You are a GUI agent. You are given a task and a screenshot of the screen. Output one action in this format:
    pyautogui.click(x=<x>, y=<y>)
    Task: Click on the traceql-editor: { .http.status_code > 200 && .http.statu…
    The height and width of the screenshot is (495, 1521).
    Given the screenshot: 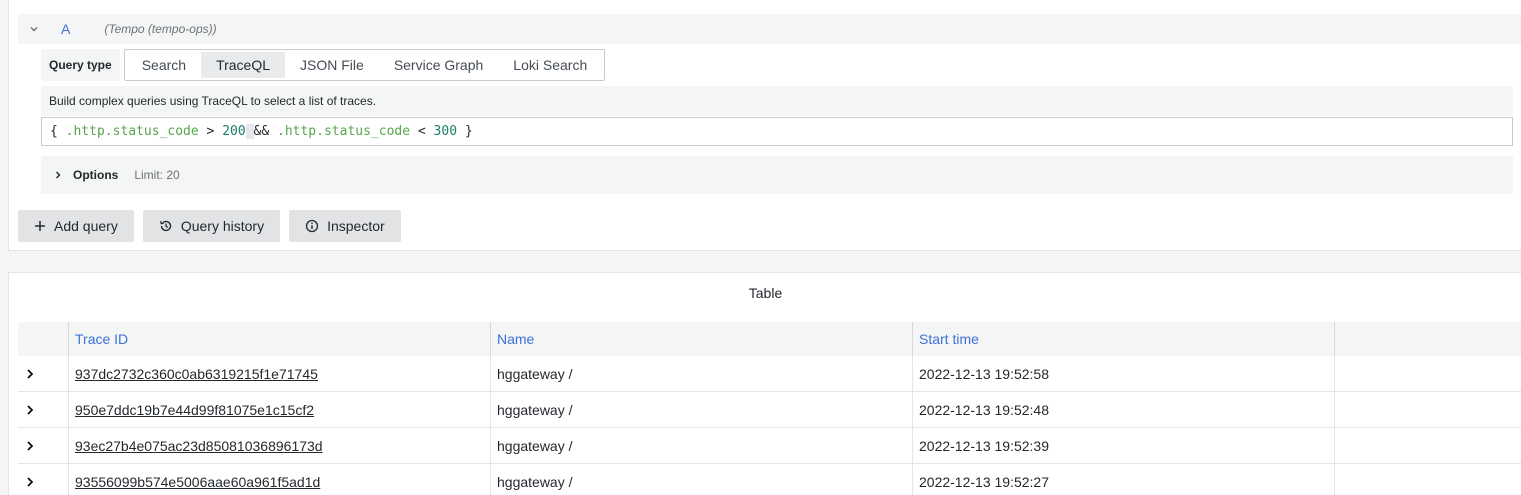 What is the action you would take?
    pyautogui.click(x=777, y=131)
    